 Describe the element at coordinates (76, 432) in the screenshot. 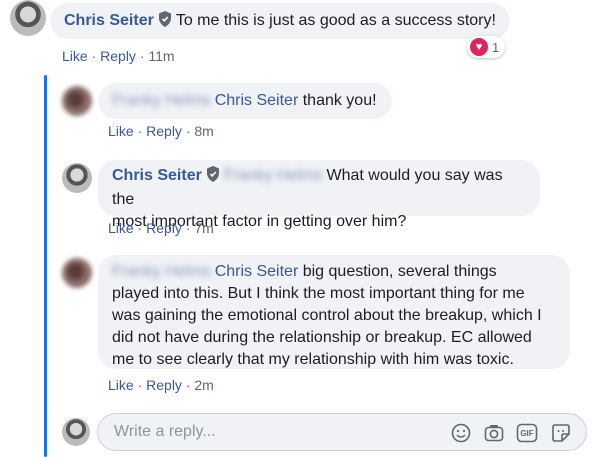

I see `avatar-current-user` at that location.